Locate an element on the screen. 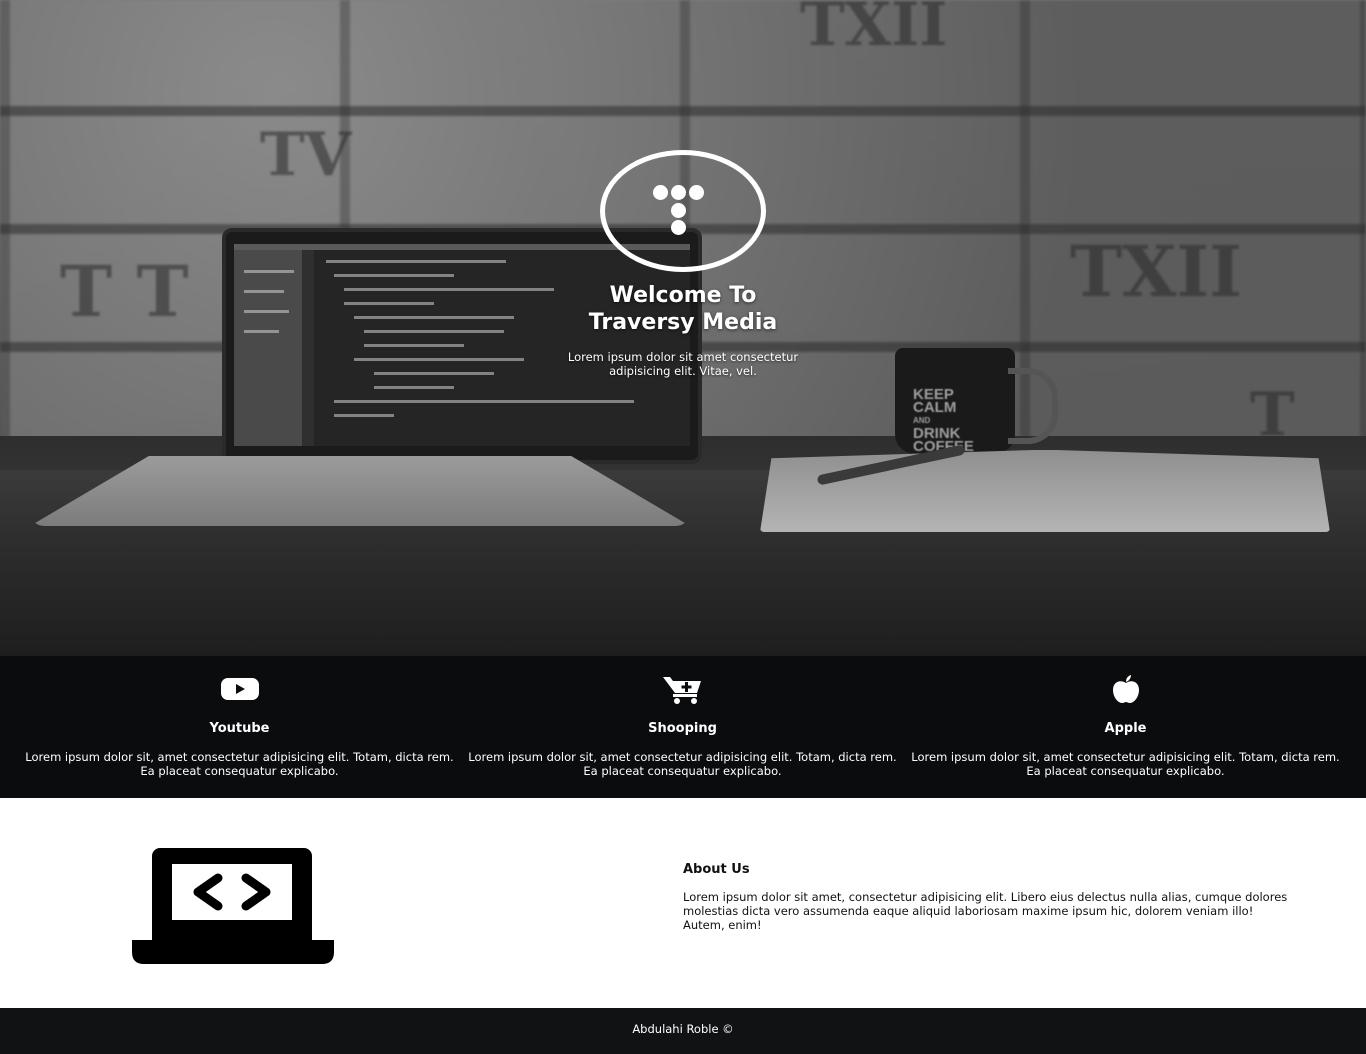 This screenshot has width=1366, height=1054. cart-plus-icon is located at coordinates (681, 690).